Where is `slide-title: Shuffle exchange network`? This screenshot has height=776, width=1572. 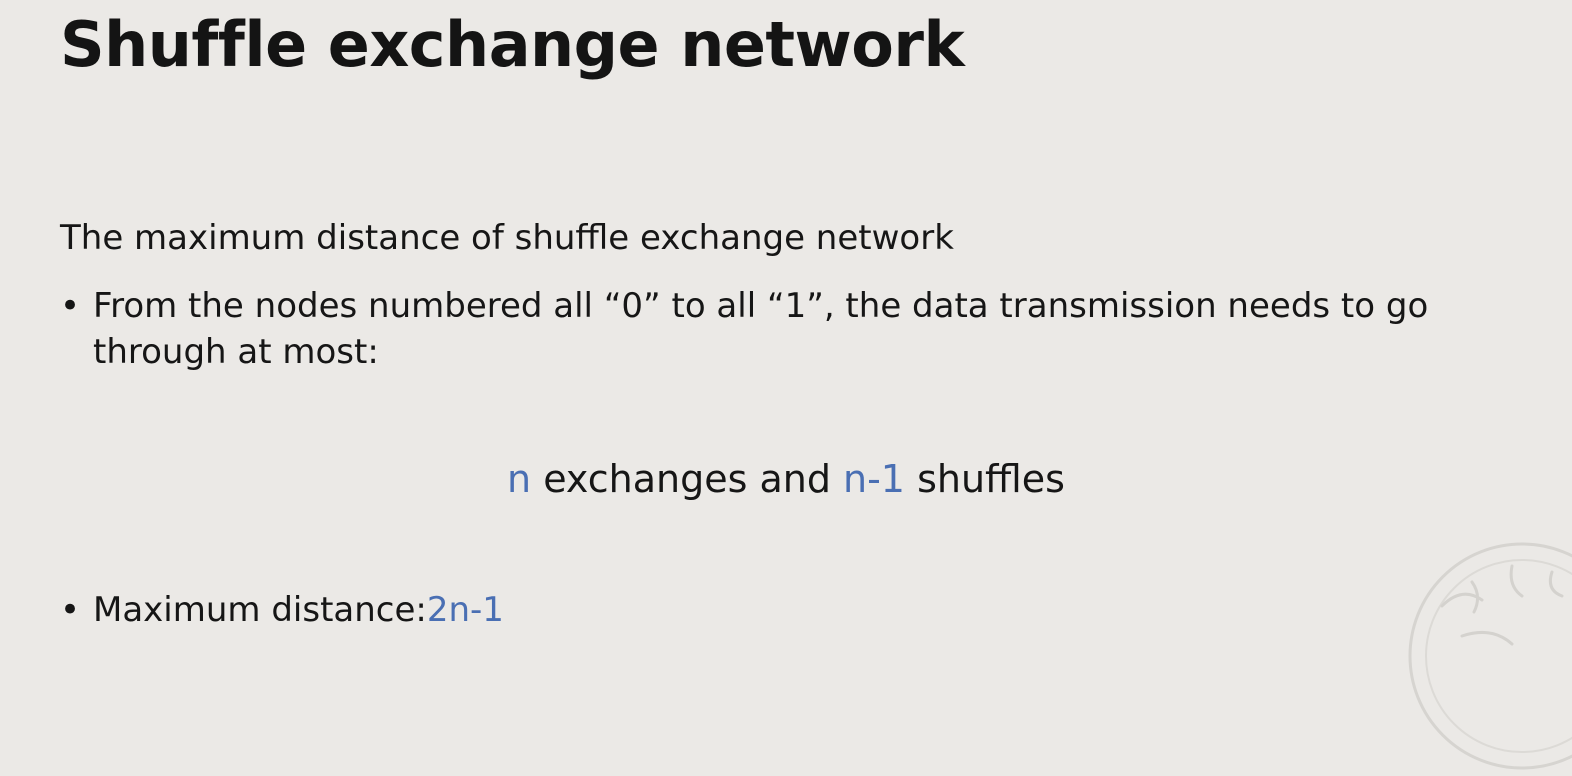
slide-title: Shuffle exchange network is located at coordinates (512, 44).